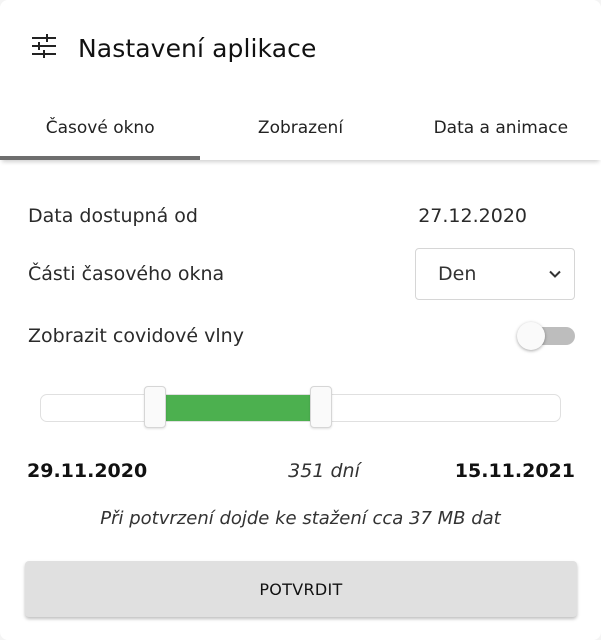  What do you see at coordinates (546, 336) in the screenshot?
I see `covid-waves-toggle` at bounding box center [546, 336].